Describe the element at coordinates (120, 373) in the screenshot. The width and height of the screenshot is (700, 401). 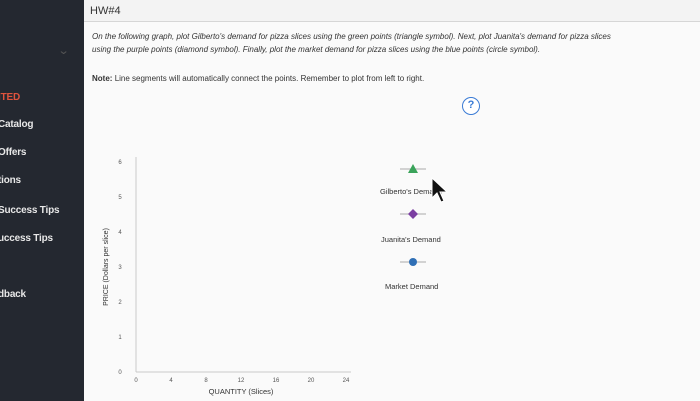
I see `y-tick-label: 0` at that location.